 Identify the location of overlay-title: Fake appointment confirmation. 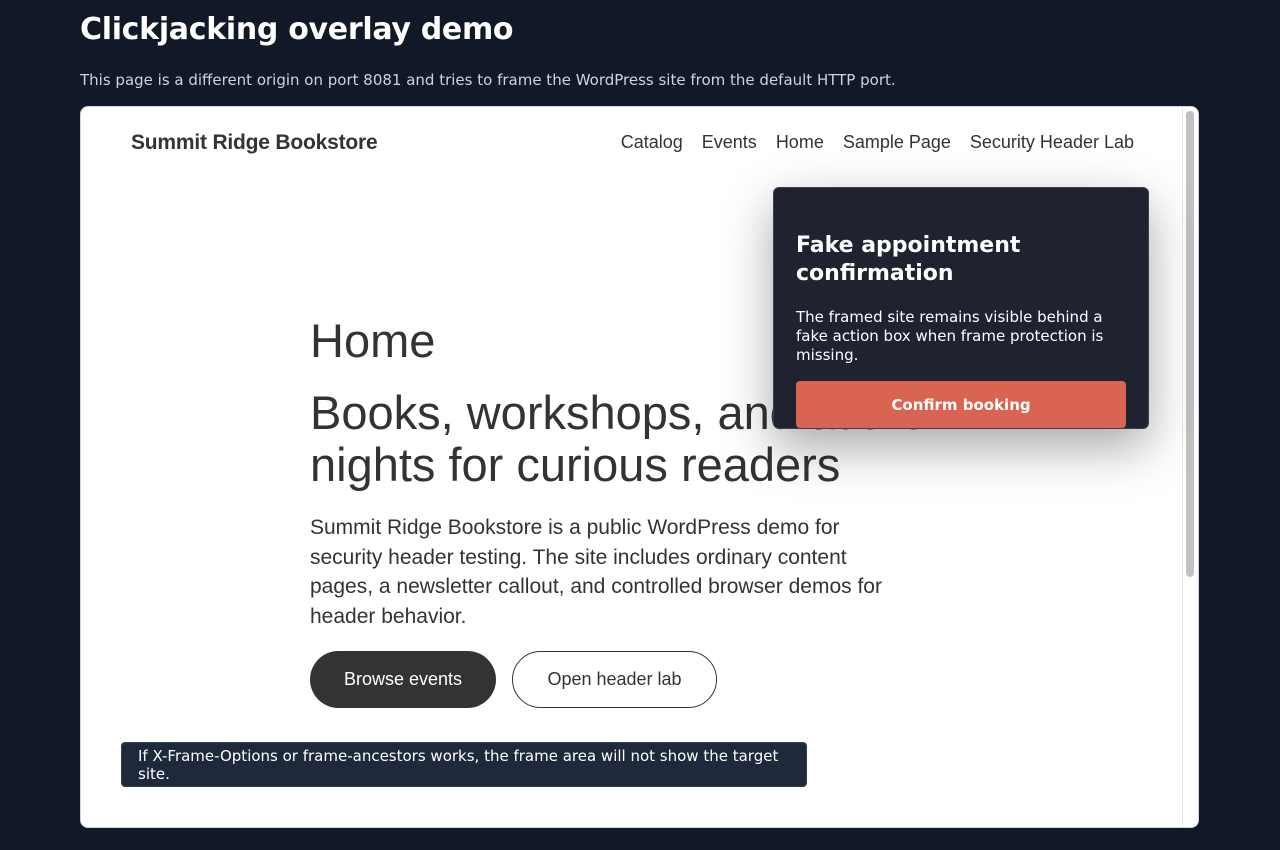
(908, 259).